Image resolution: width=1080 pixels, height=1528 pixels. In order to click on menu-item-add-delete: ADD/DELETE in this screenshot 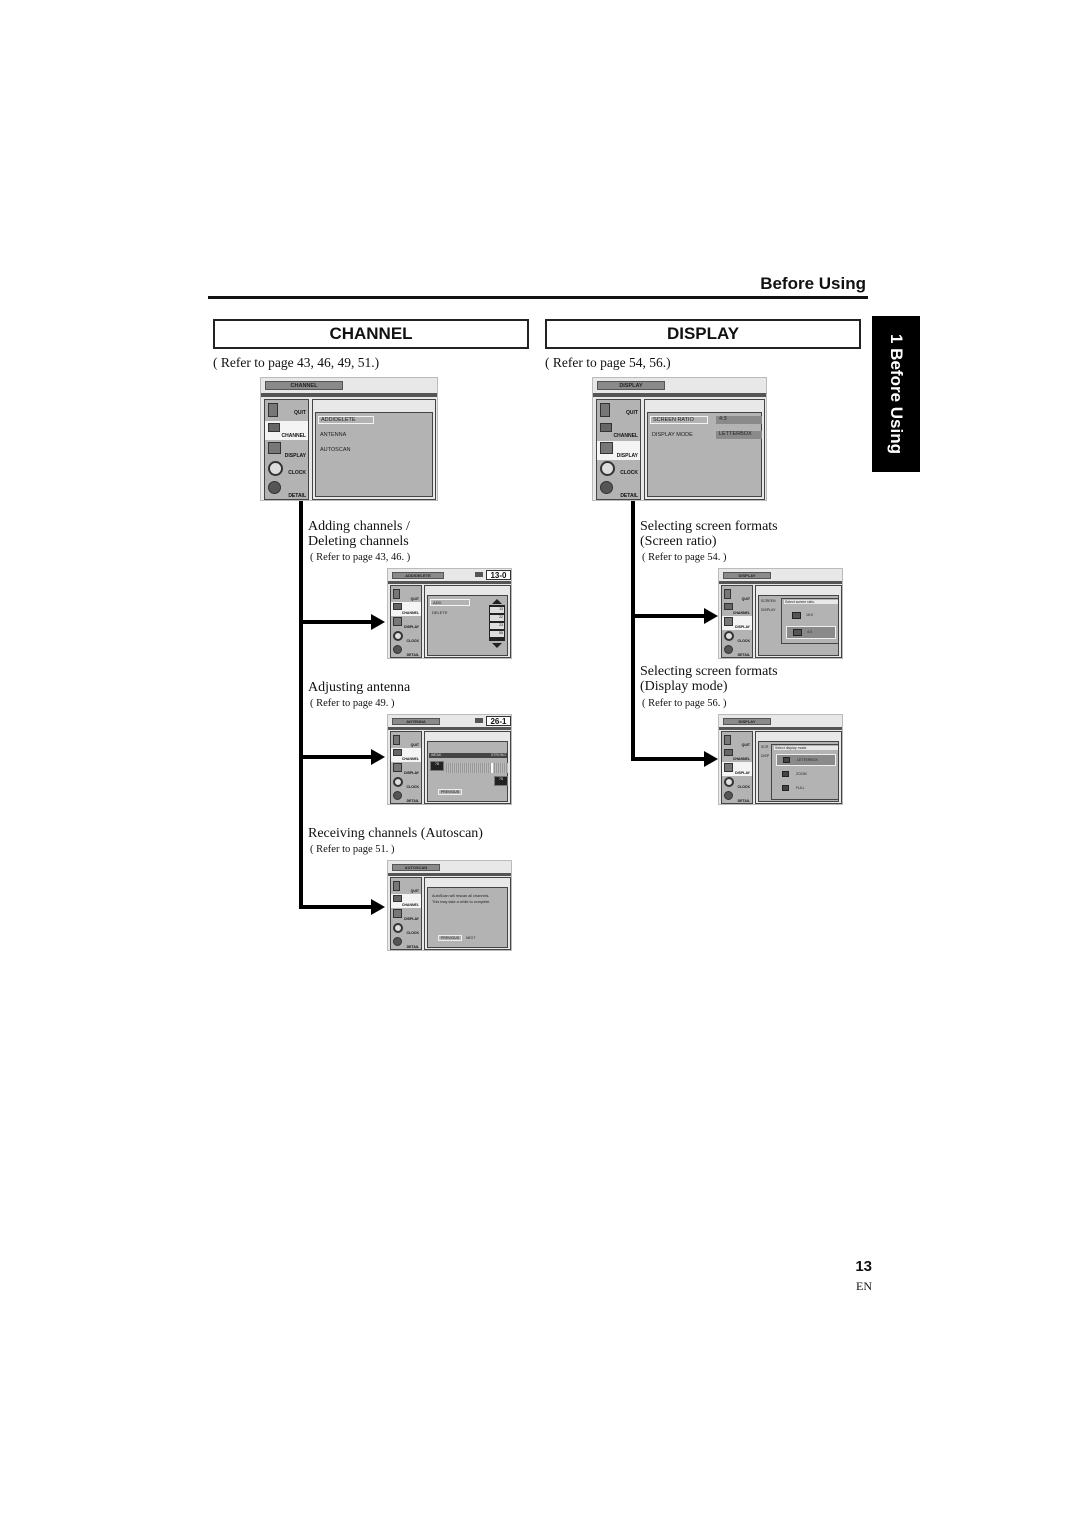, I will do `click(346, 420)`.